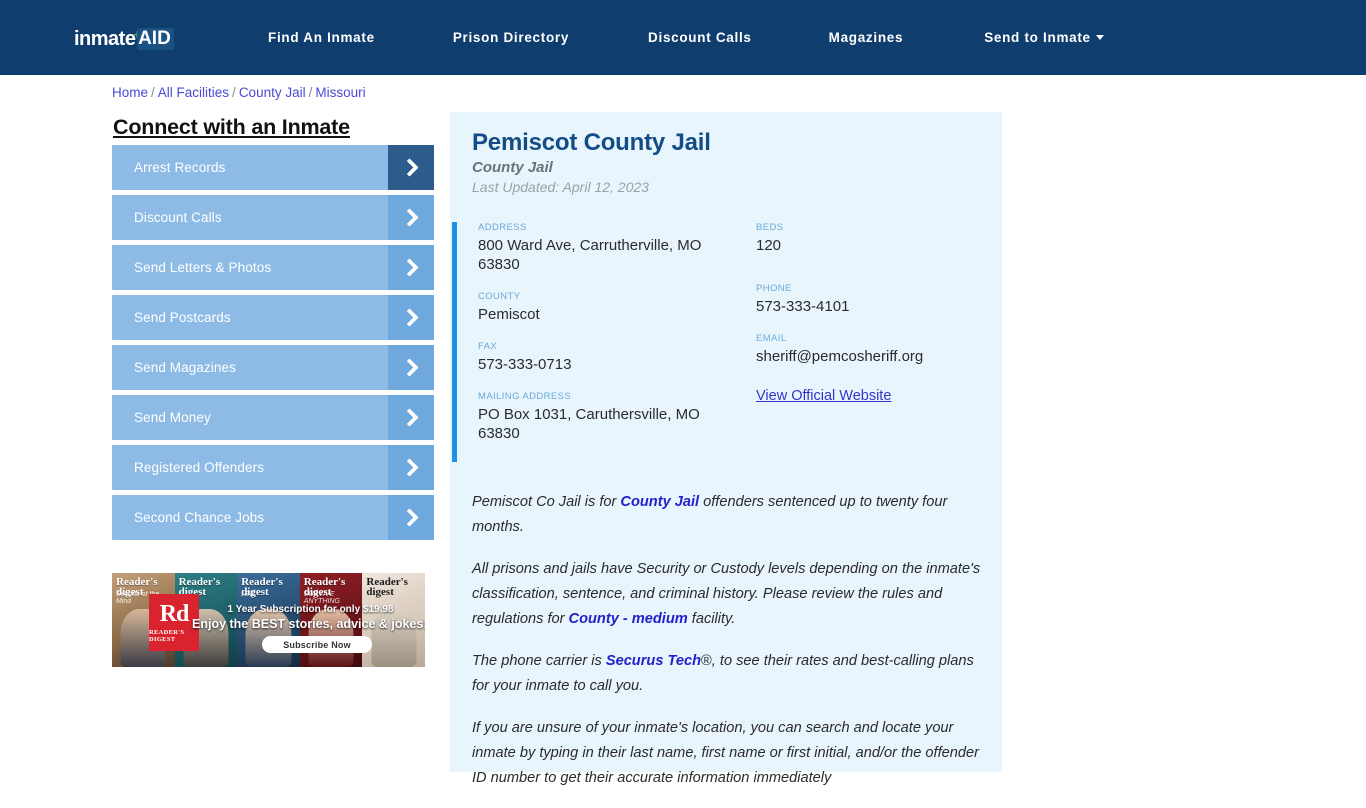 The height and width of the screenshot is (808, 1366). Describe the element at coordinates (321, 37) in the screenshot. I see `nav-item-find-an-inmate: Find An Inmate` at that location.